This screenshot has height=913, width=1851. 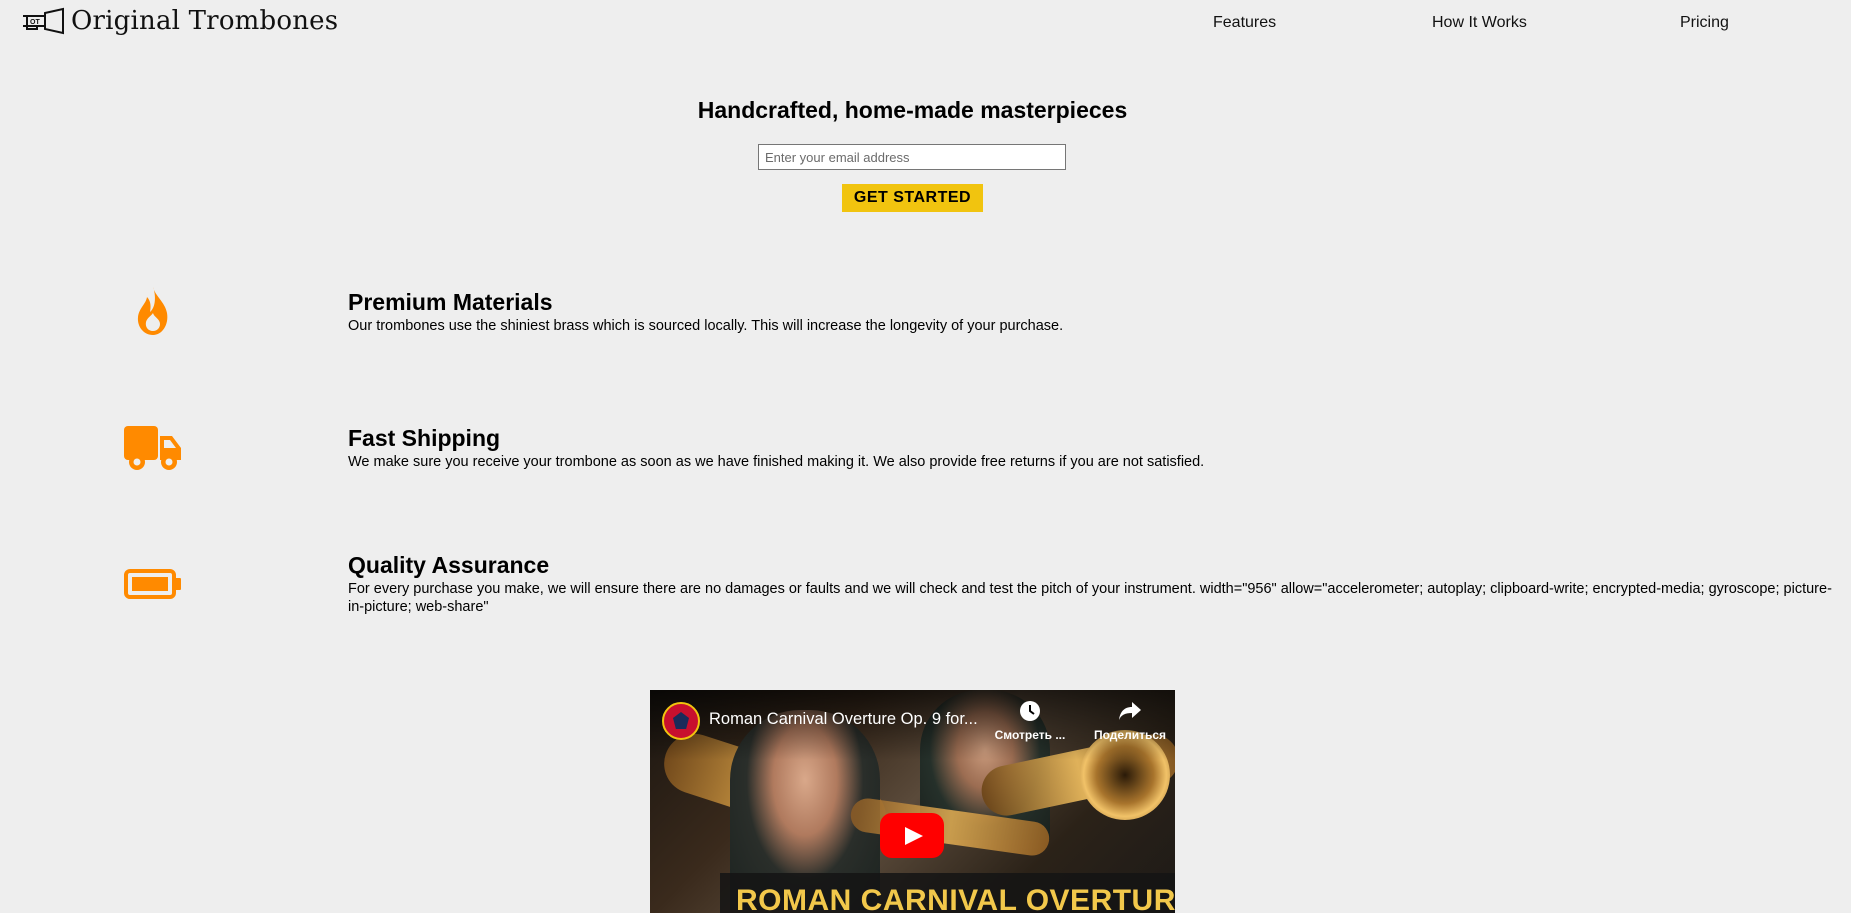 What do you see at coordinates (152, 311) in the screenshot?
I see `fire-icon` at bounding box center [152, 311].